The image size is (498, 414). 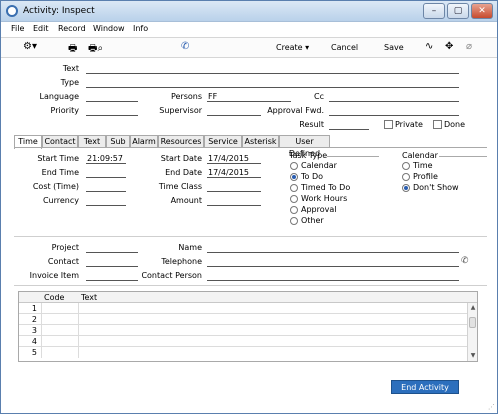 I want to click on scroll-thumb, so click(x=472, y=322).